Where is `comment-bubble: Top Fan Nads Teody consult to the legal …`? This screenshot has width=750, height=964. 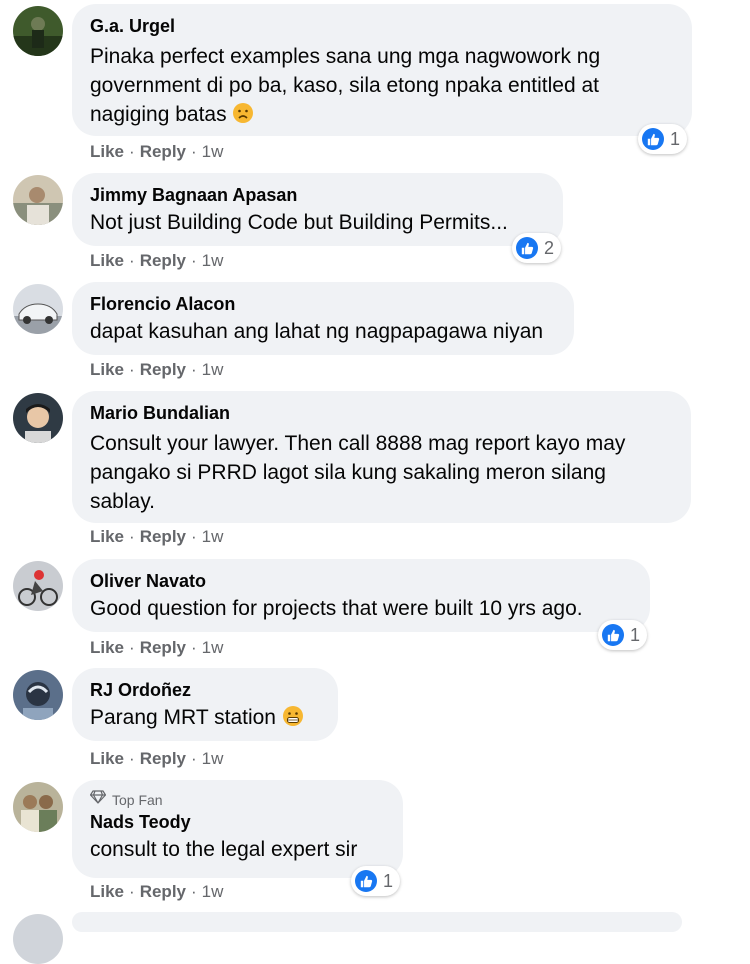 comment-bubble: Top Fan Nads Teody consult to the legal … is located at coordinates (237, 829).